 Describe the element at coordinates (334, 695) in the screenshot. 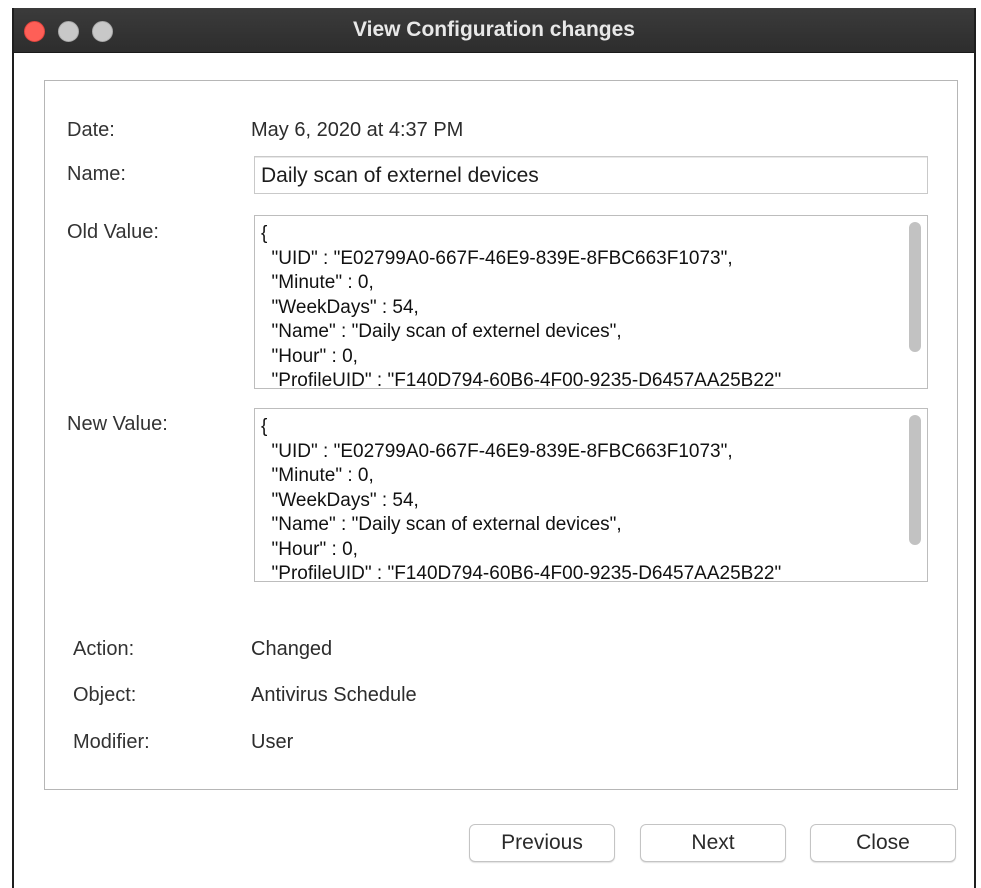

I see `object-value: Antivirus Schedule` at that location.